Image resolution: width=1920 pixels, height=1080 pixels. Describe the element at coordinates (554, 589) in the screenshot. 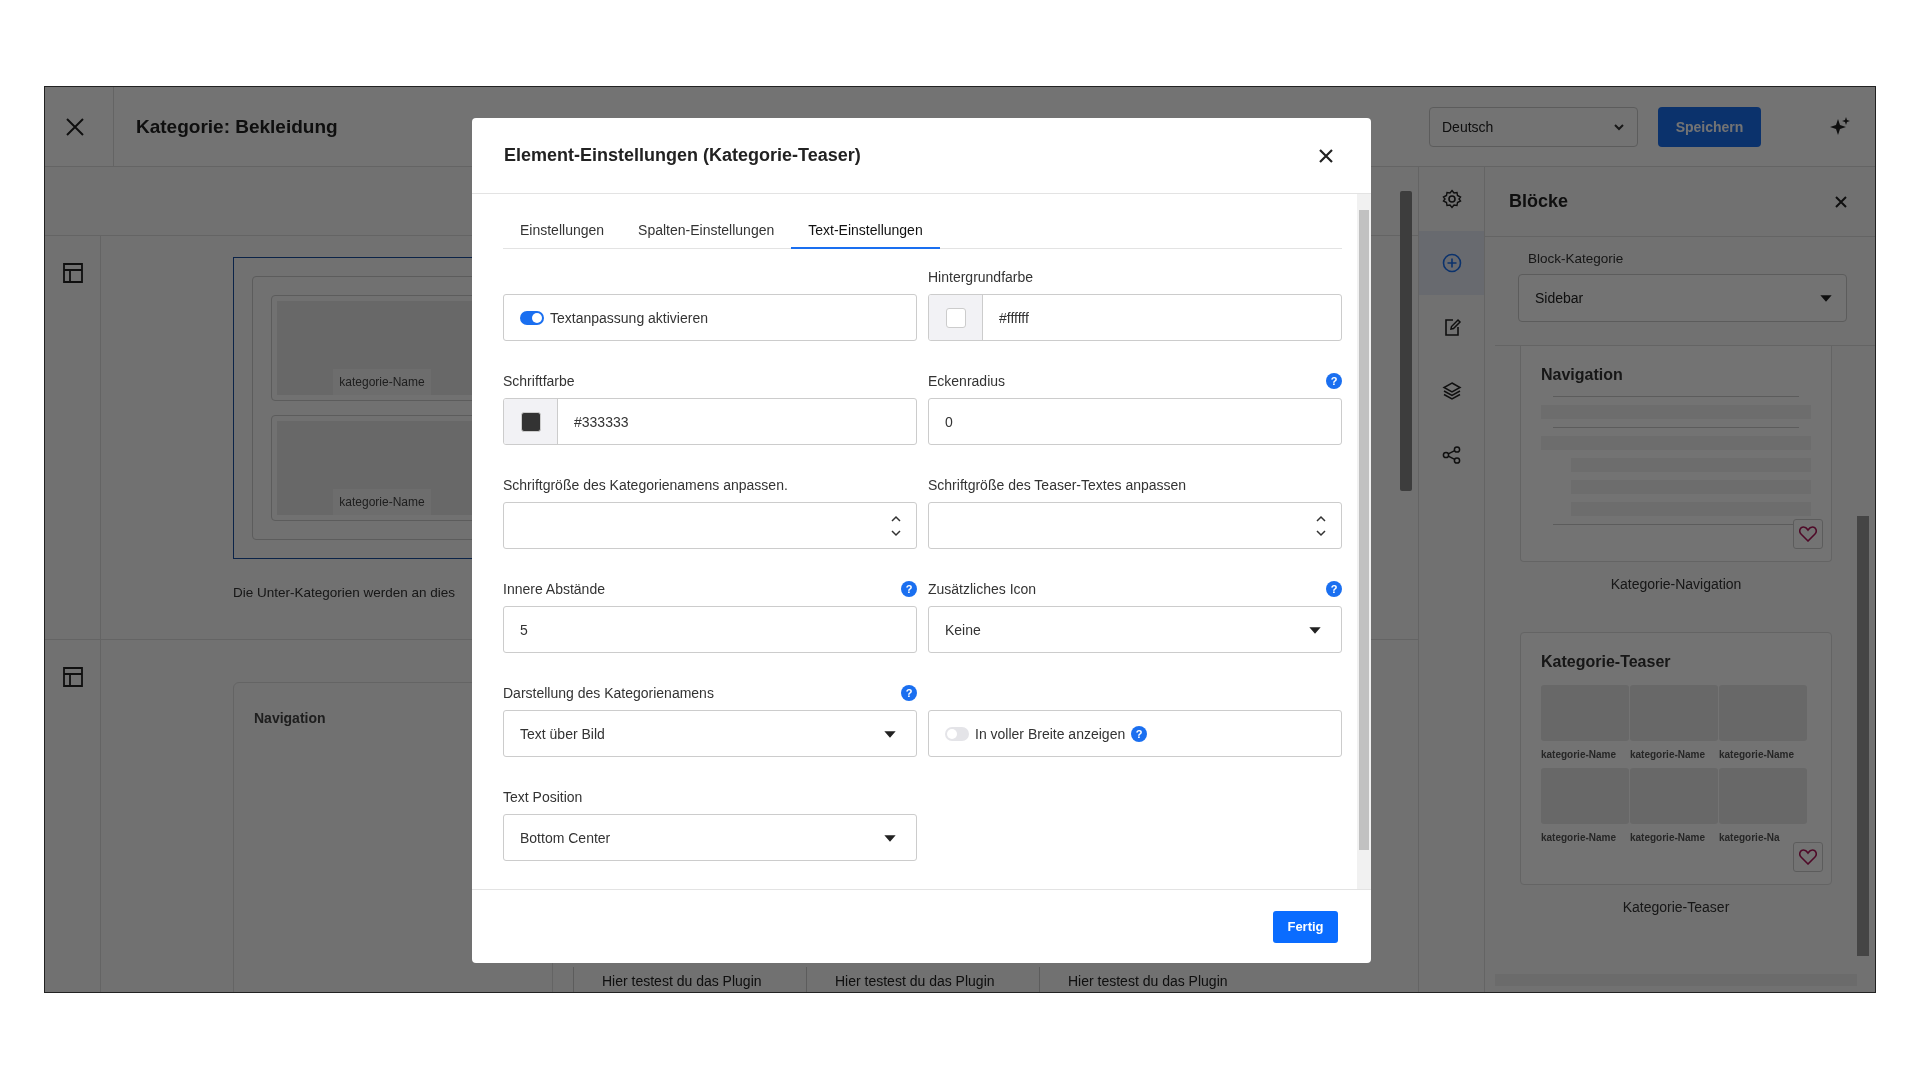

I see `field-label: Innere Abstände` at that location.